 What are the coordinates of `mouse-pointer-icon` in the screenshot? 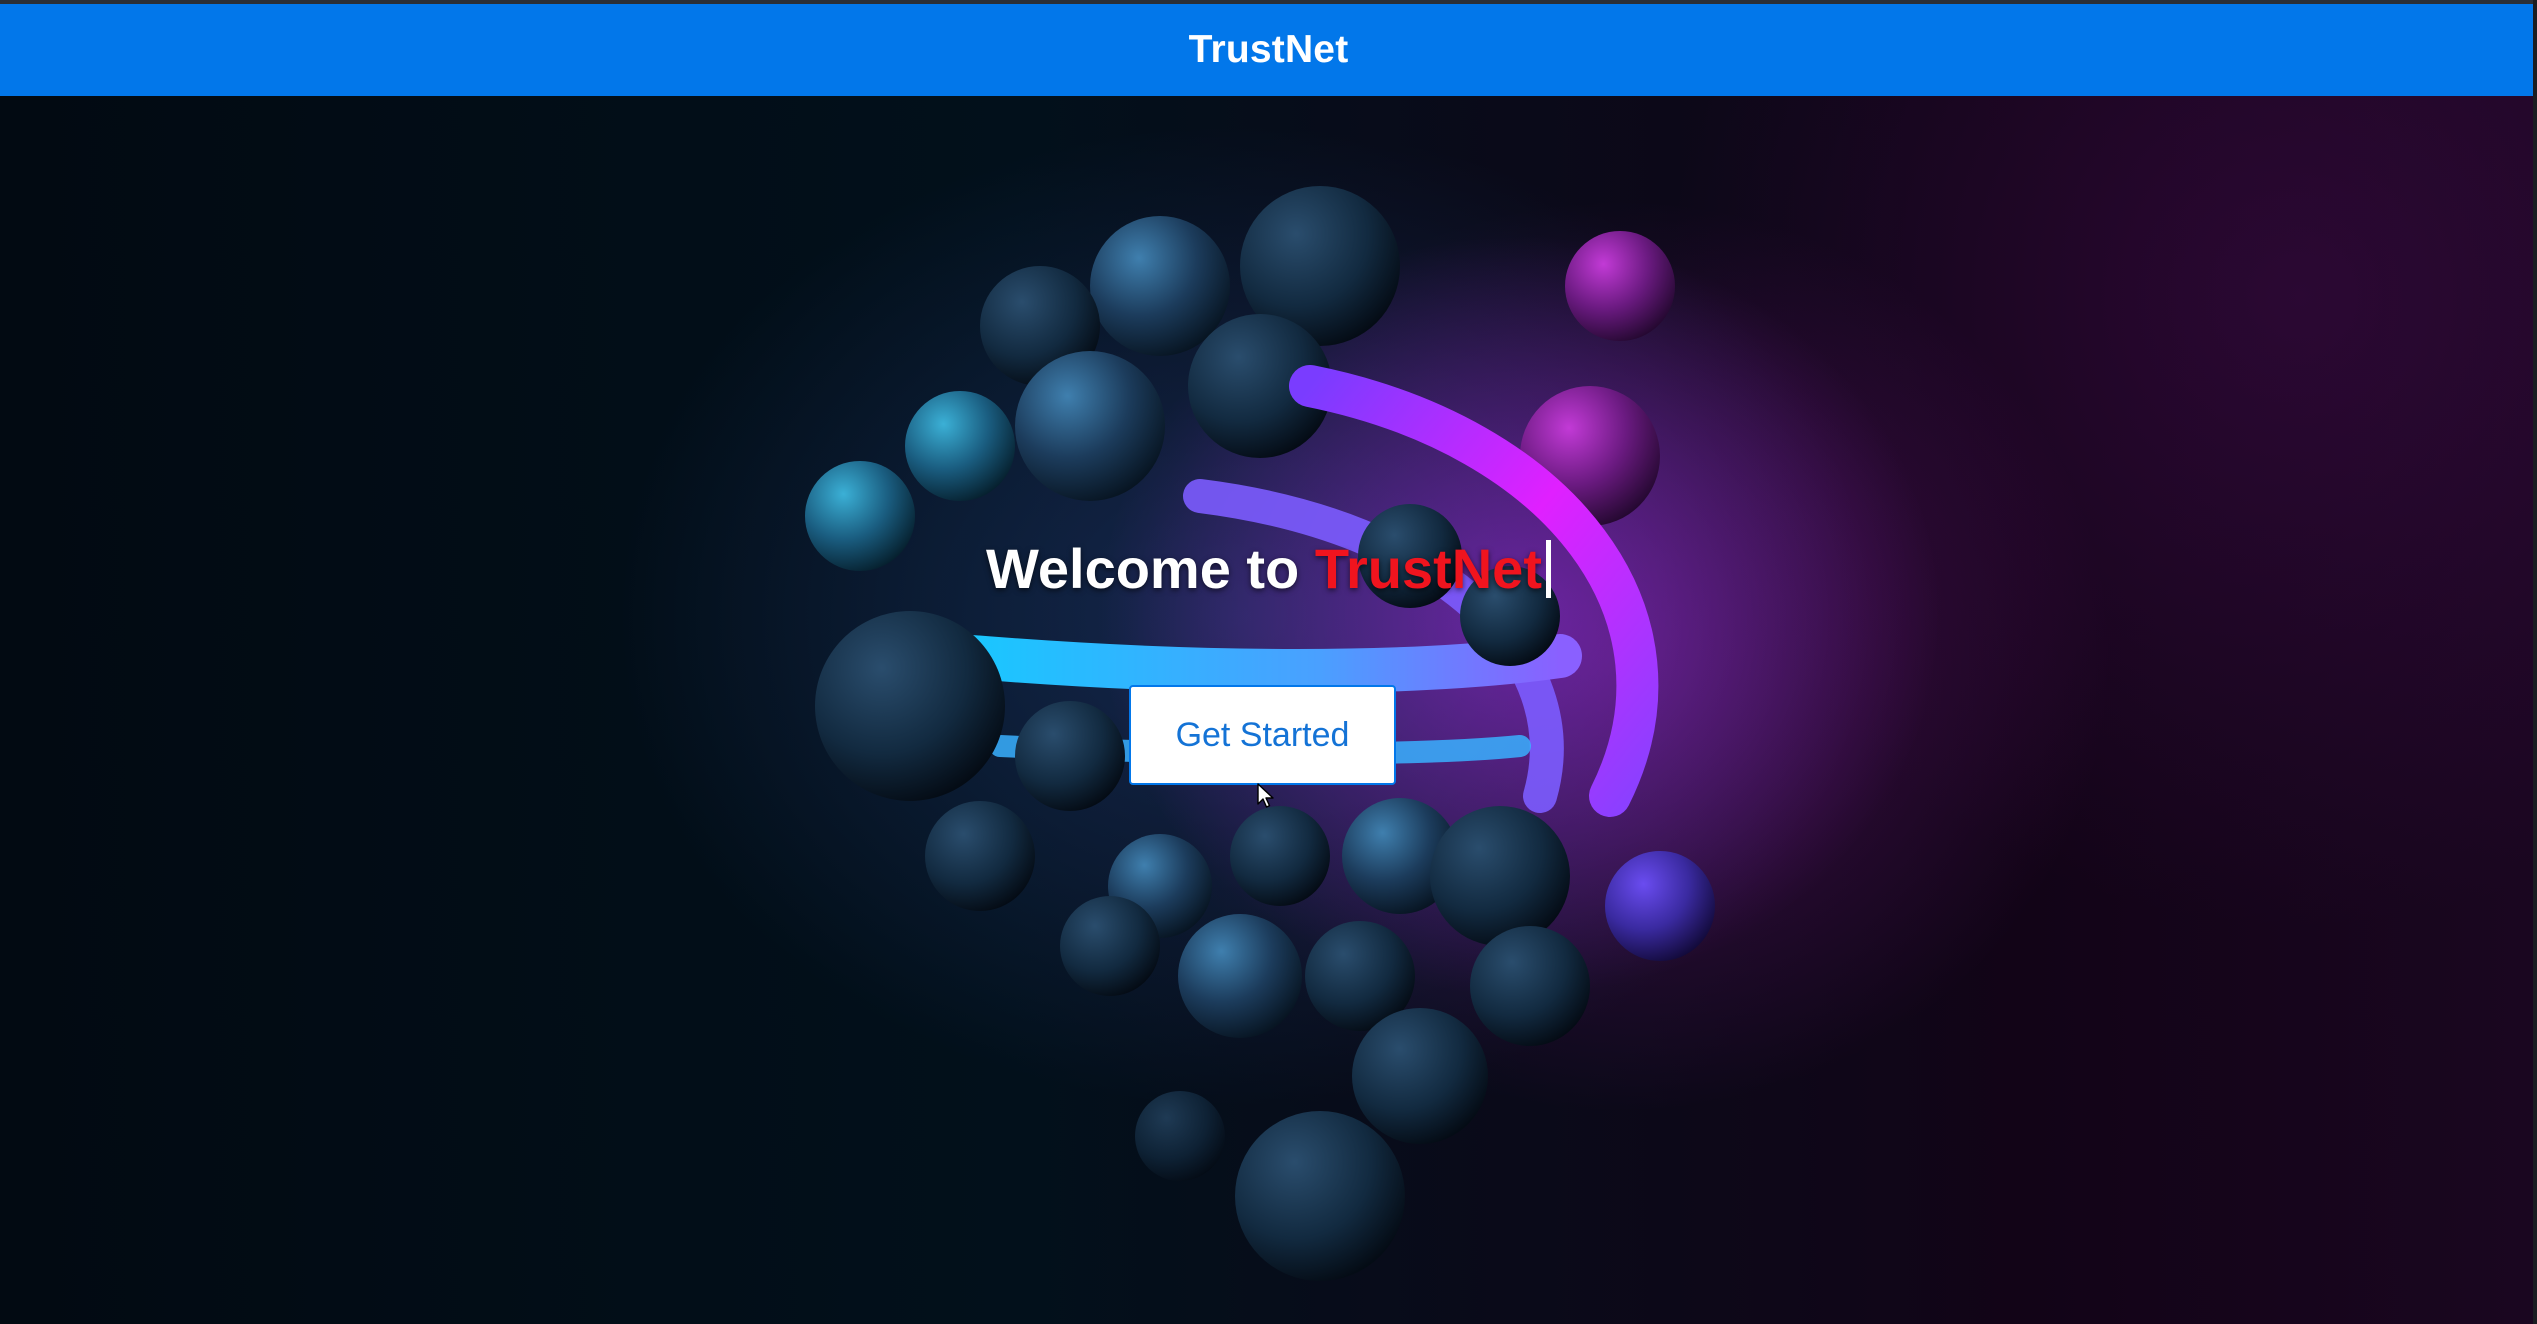 It's located at (1265, 795).